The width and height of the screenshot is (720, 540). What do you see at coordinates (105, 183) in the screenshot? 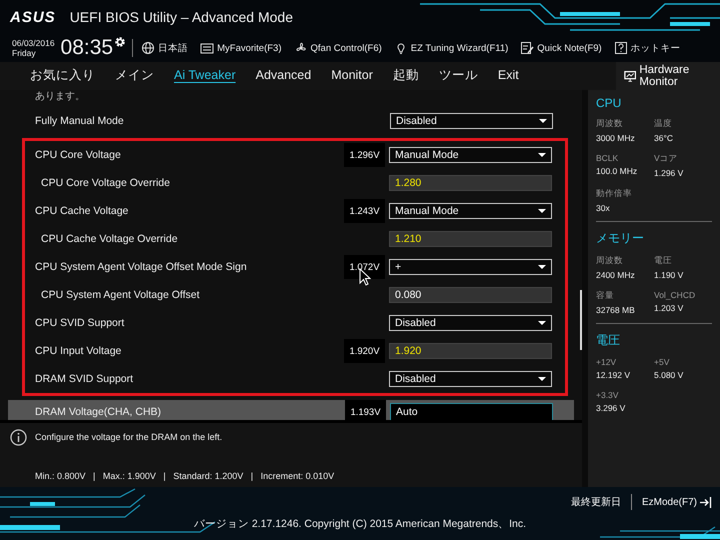
I see `setting-label: CPU Core Voltage Override` at bounding box center [105, 183].